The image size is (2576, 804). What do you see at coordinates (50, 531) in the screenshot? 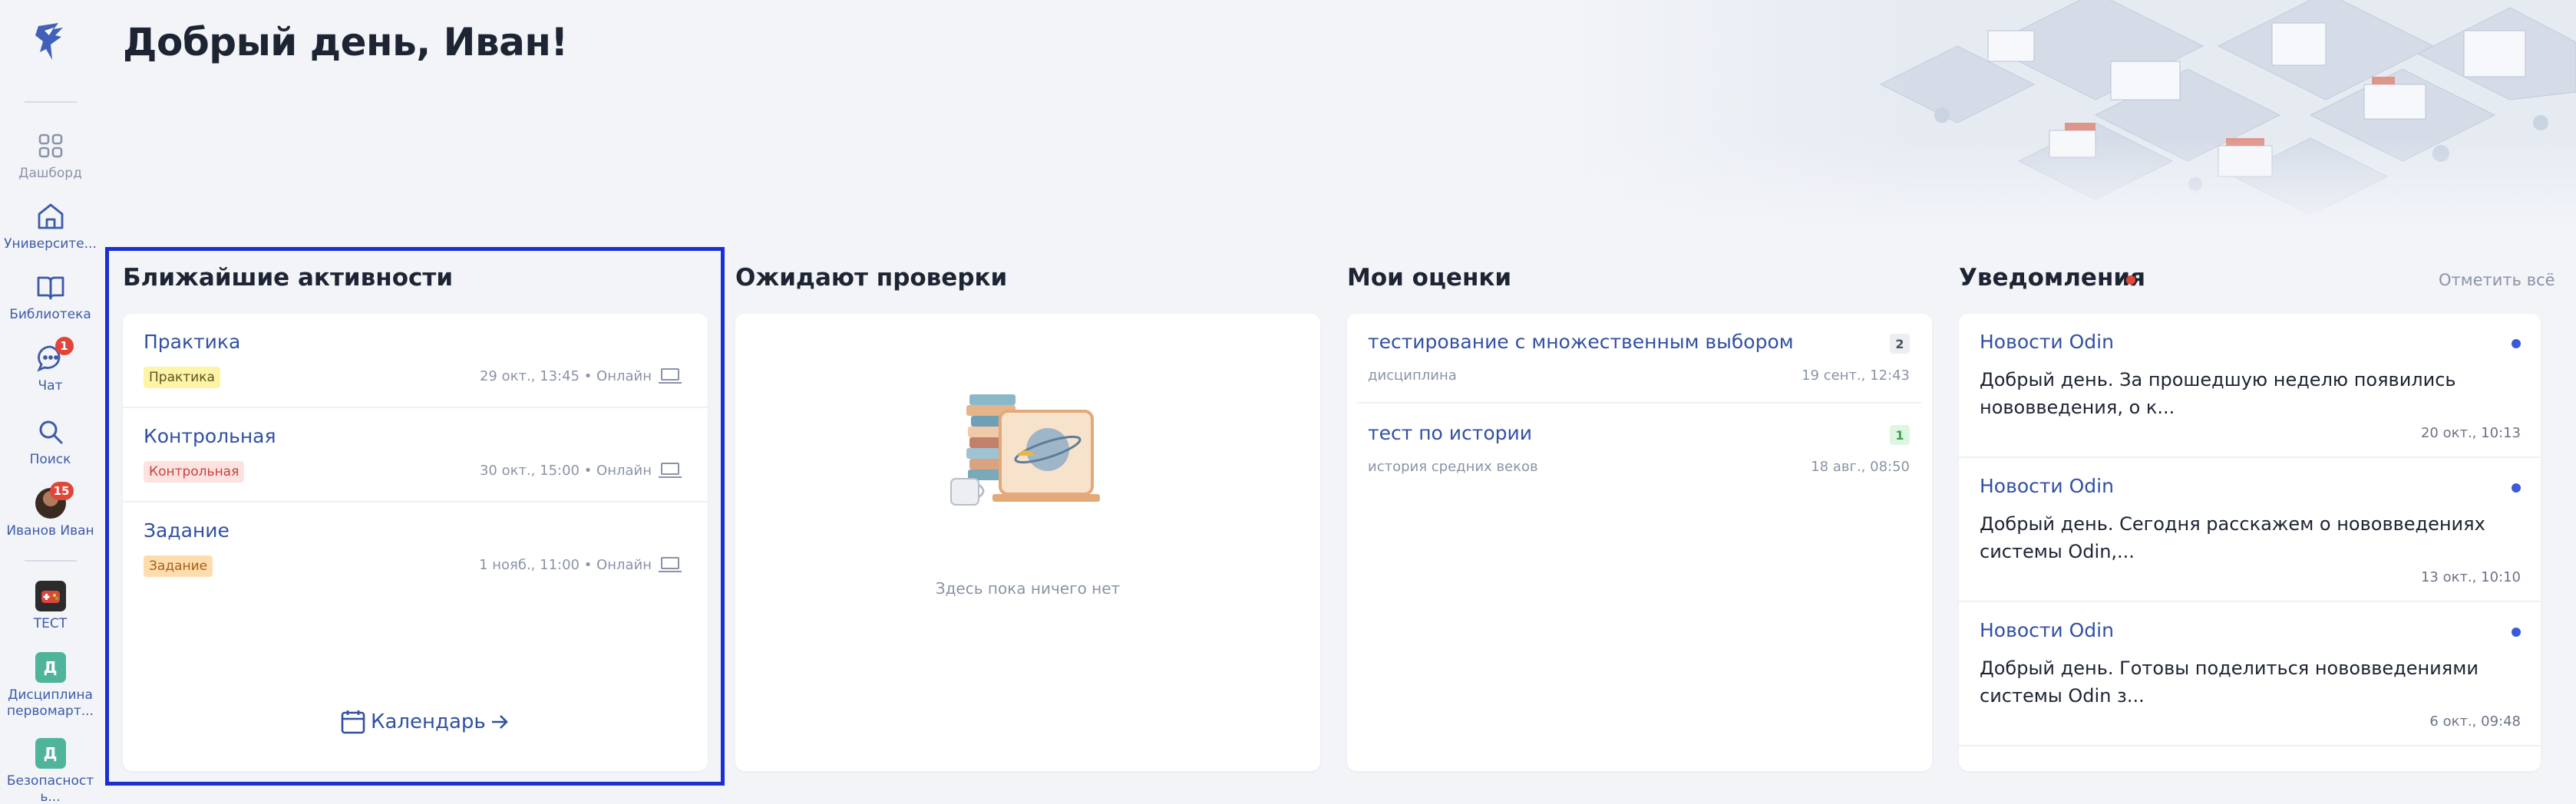
I see `sidebar-item-label: Иванов Иван` at bounding box center [50, 531].